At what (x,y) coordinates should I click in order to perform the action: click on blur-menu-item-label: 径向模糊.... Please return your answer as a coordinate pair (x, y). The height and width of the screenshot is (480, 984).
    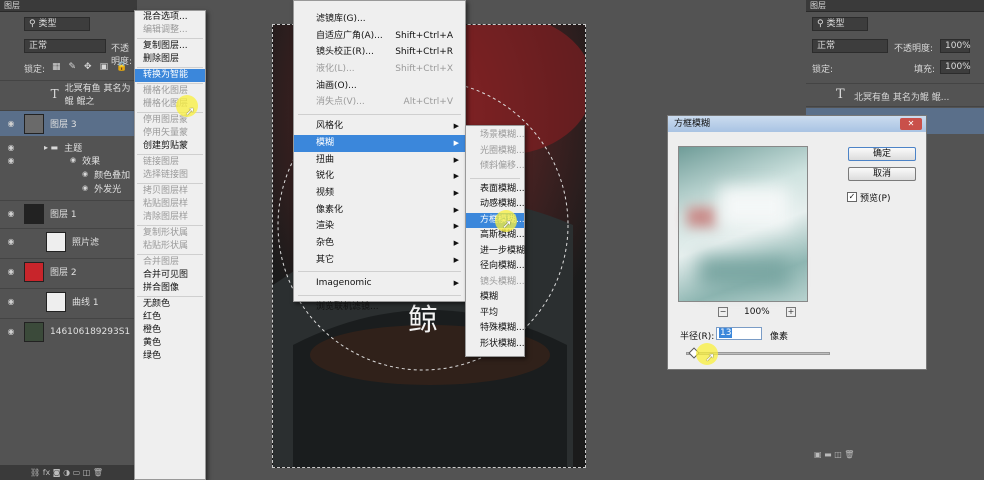
    Looking at the image, I should click on (502, 266).